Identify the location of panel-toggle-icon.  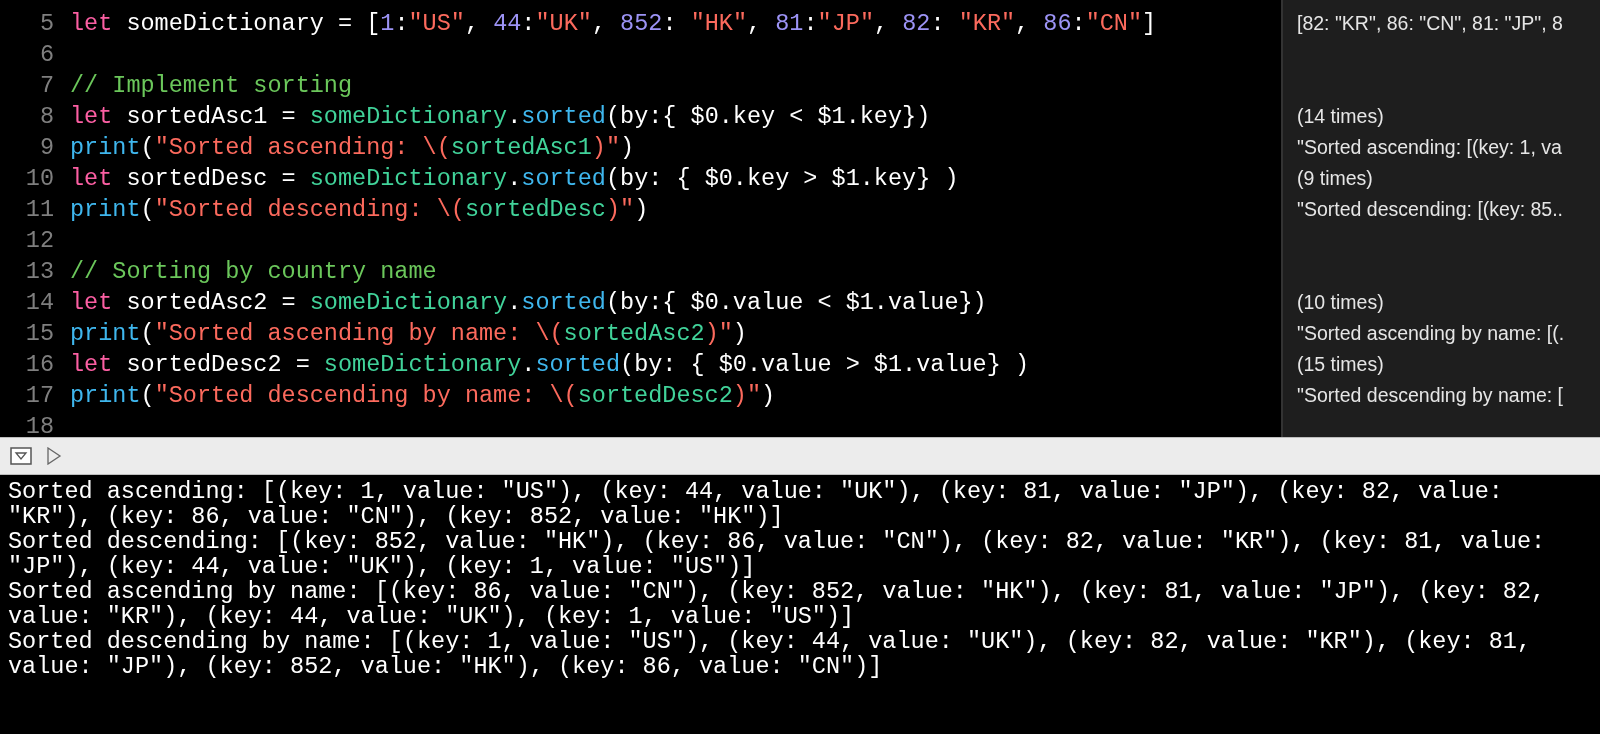
(21, 456).